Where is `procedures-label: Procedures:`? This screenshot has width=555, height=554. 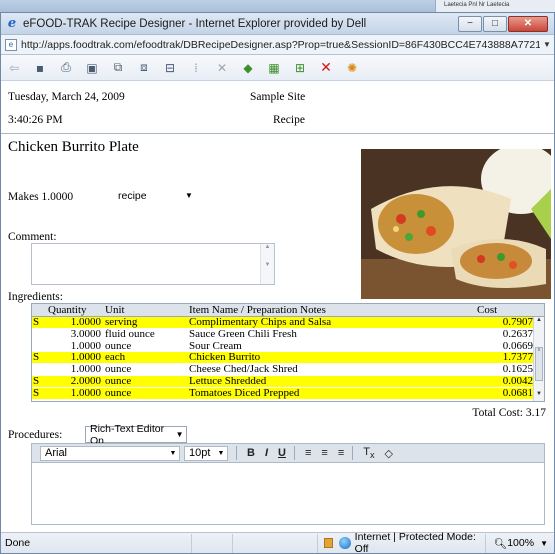 procedures-label: Procedures: is located at coordinates (35, 435).